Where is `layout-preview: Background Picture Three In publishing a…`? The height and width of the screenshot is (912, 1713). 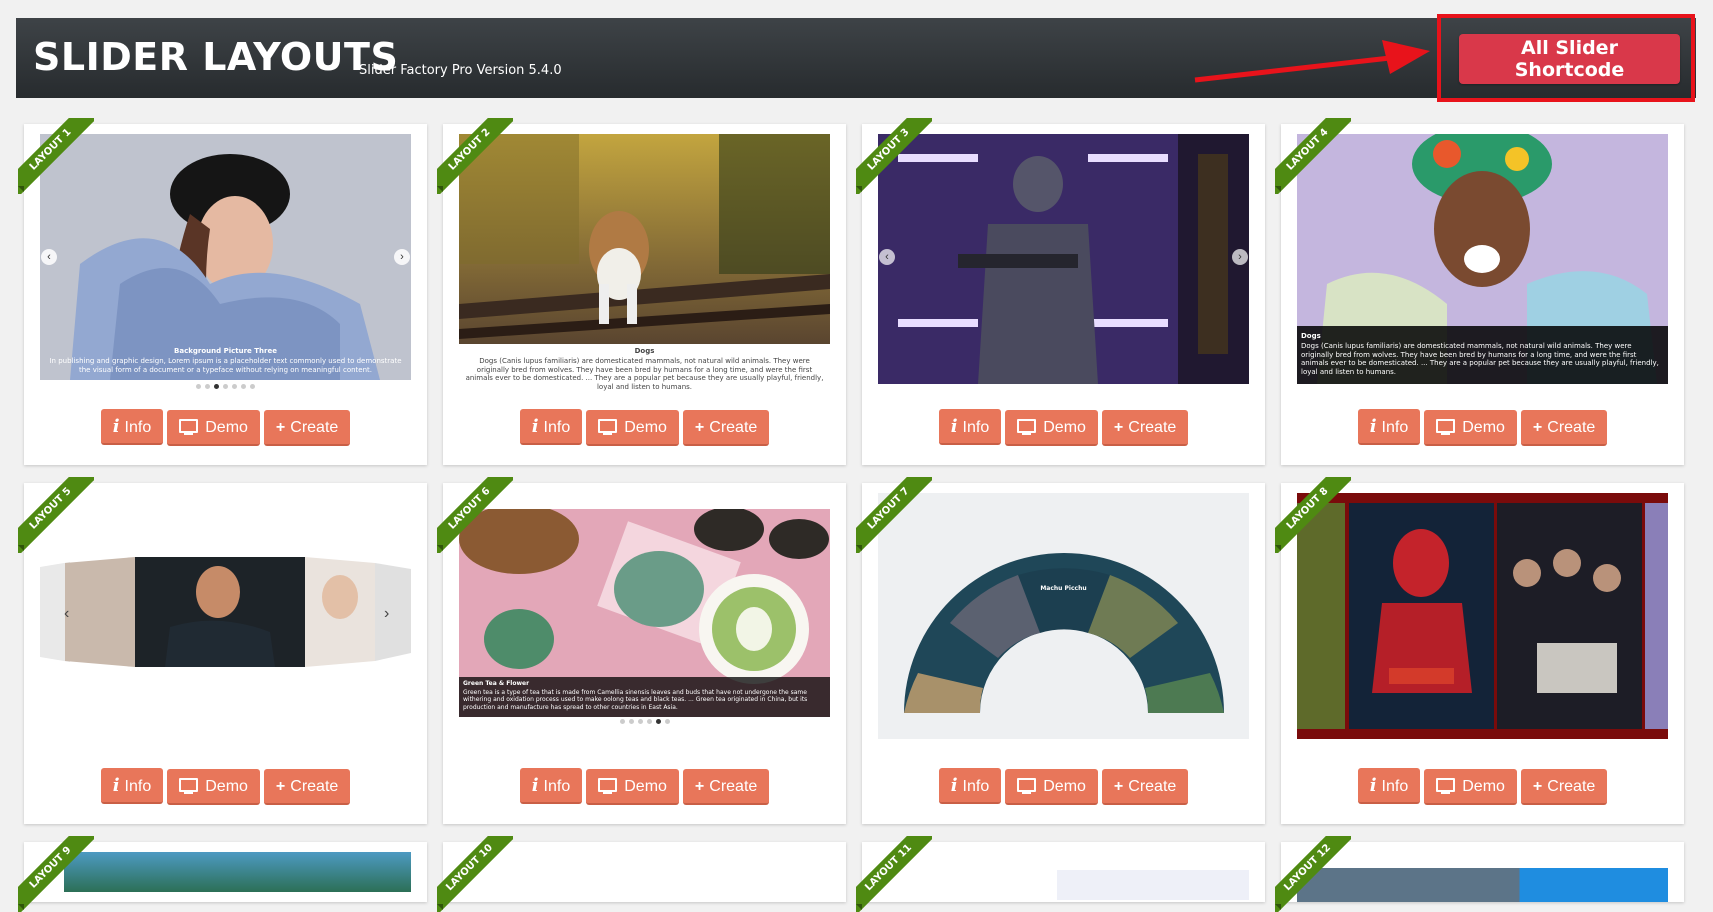
layout-preview: Background Picture Three In publishing a… is located at coordinates (225, 257).